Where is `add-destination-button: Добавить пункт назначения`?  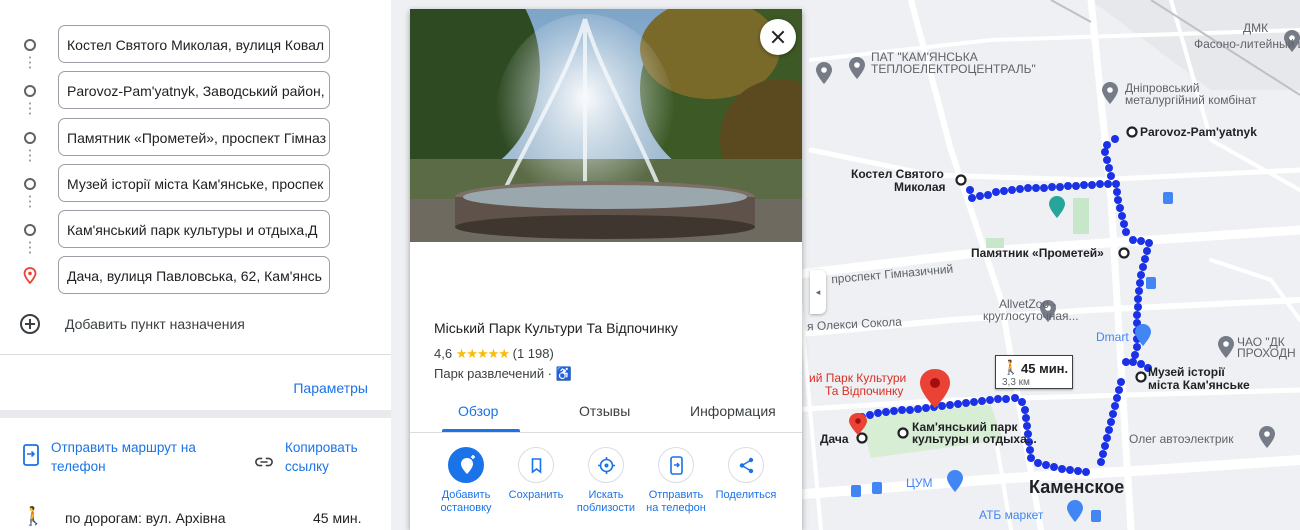
add-destination-button: Добавить пункт назначения is located at coordinates (190, 324).